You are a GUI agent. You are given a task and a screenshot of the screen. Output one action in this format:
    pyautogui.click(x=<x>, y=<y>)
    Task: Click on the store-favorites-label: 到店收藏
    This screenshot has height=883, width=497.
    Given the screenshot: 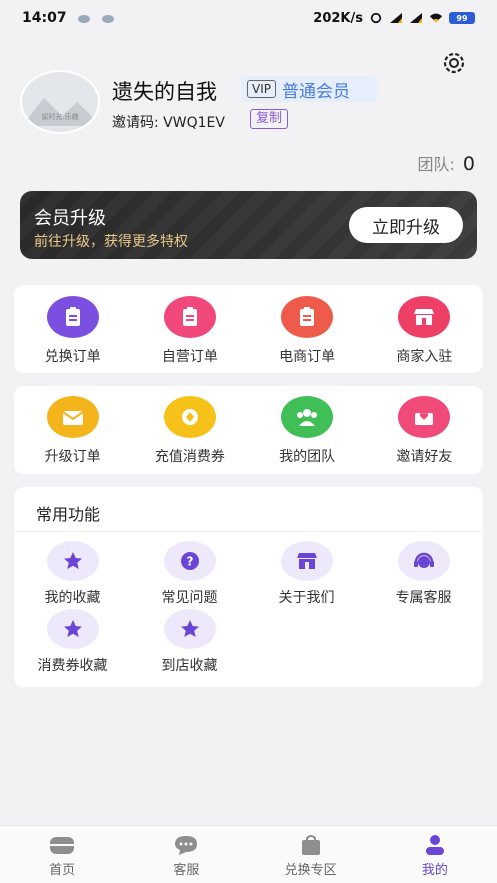 What is the action you would take?
    pyautogui.click(x=189, y=666)
    